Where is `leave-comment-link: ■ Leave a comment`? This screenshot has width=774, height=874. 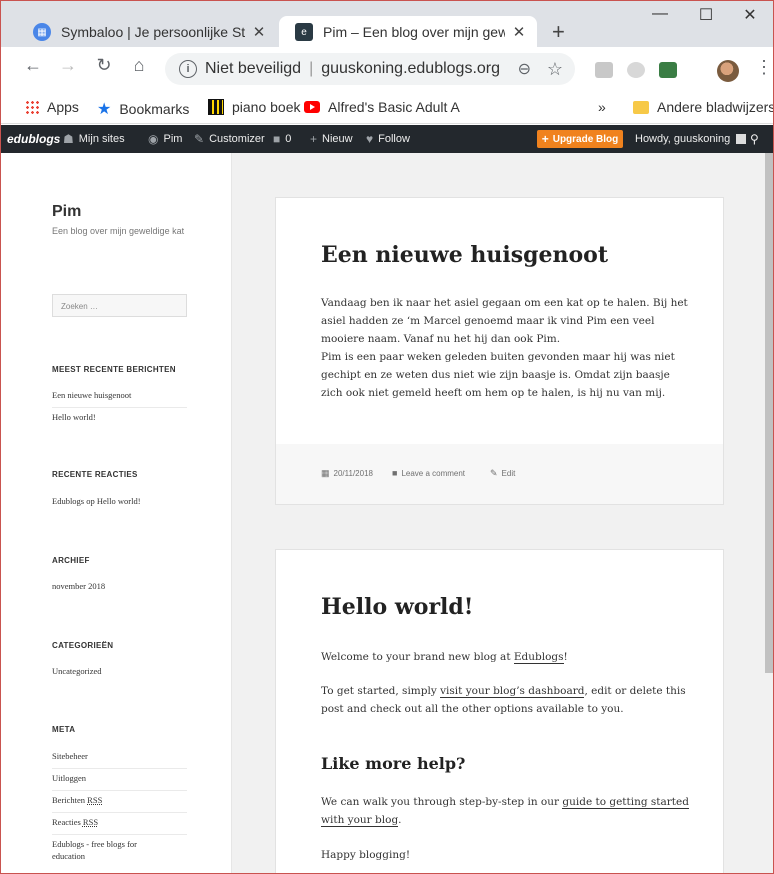
leave-comment-link: ■ Leave a comment is located at coordinates (428, 473).